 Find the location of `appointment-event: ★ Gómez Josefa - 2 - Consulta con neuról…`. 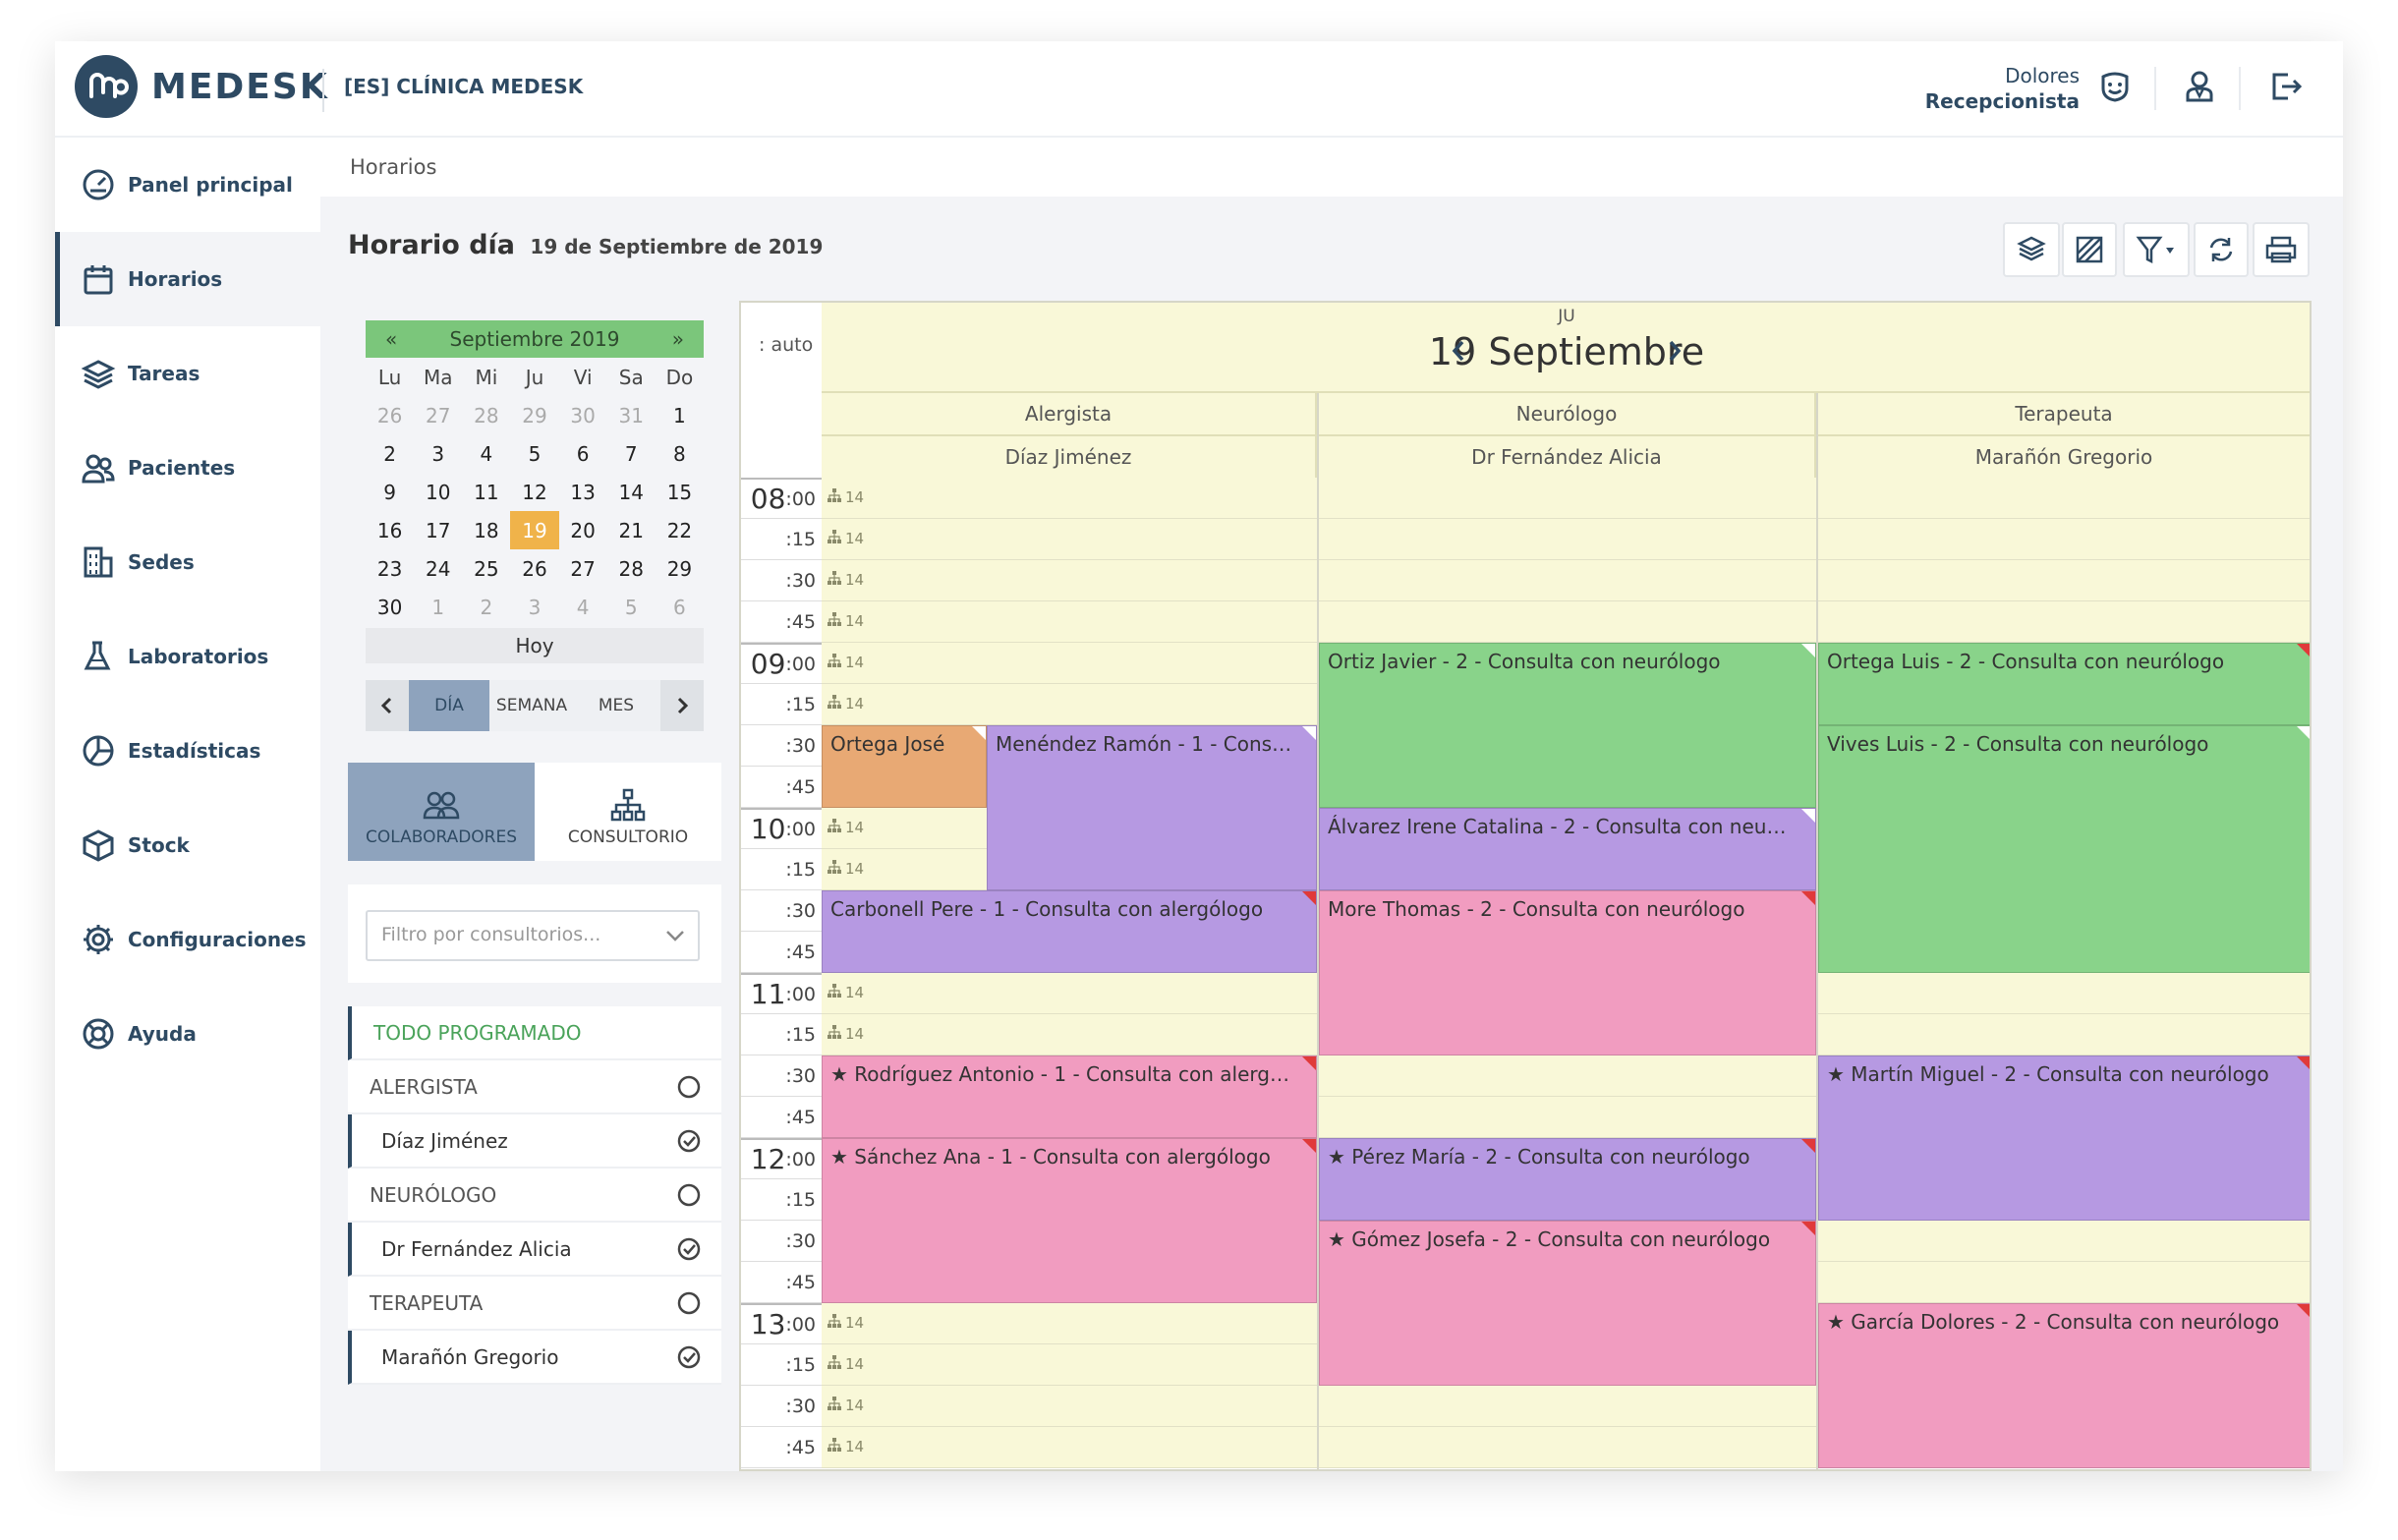

appointment-event: ★ Gómez Josefa - 2 - Consulta con neuról… is located at coordinates (1567, 1303).